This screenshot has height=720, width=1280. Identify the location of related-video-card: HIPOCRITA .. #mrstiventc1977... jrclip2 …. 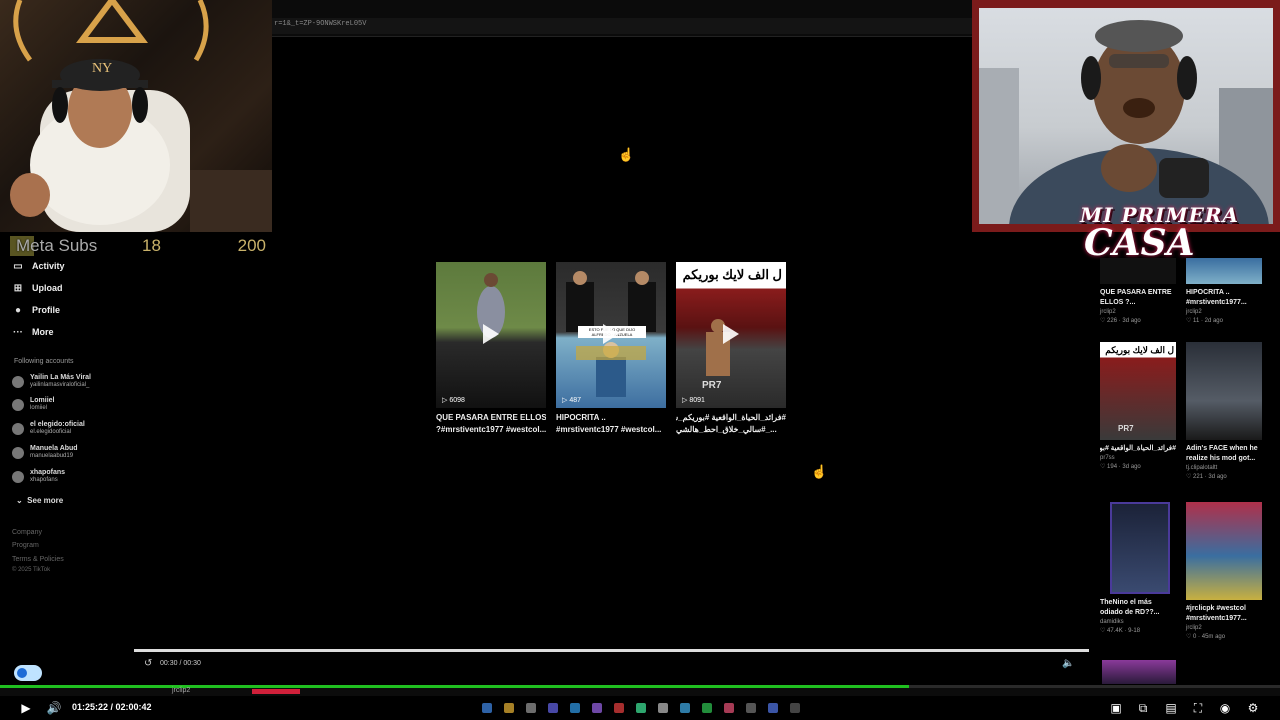
(1224, 292).